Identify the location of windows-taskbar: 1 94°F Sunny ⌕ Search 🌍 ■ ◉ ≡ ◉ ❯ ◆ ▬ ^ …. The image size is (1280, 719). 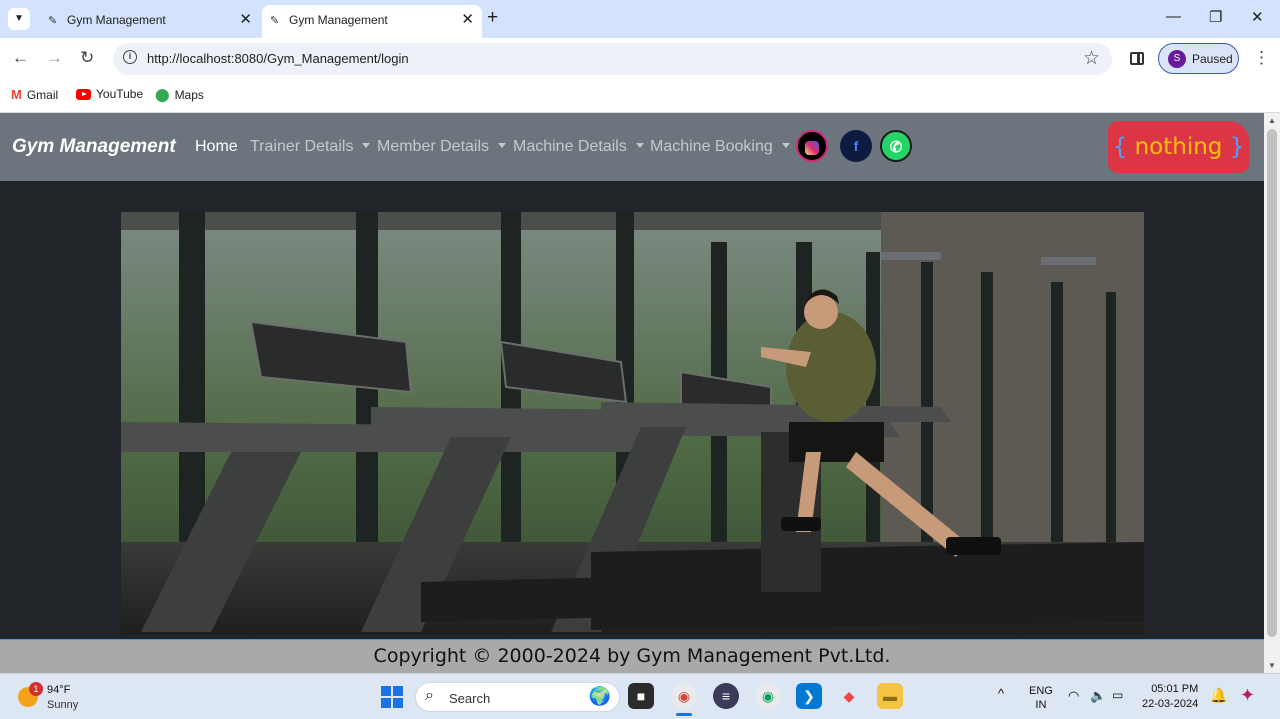
(640, 696).